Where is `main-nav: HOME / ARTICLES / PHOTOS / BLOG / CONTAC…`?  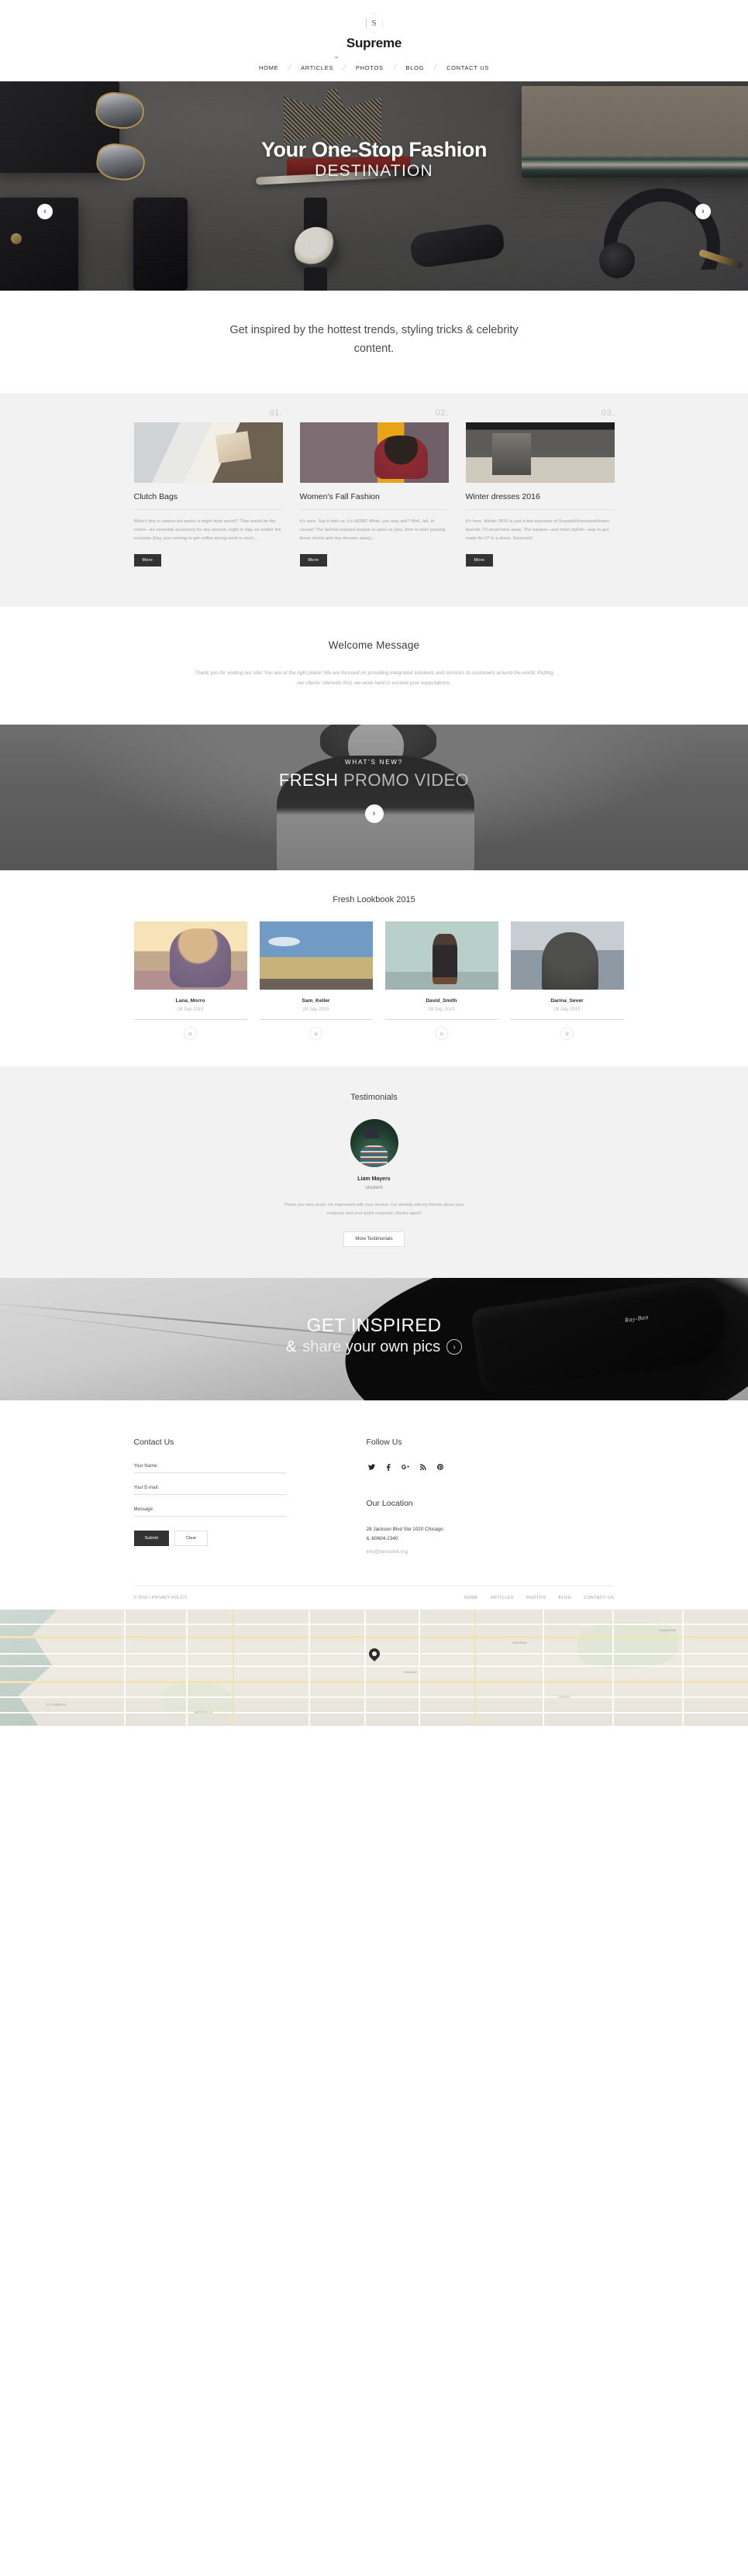 main-nav: HOME / ARTICLES / PHOTOS / BLOG / CONTAC… is located at coordinates (374, 64).